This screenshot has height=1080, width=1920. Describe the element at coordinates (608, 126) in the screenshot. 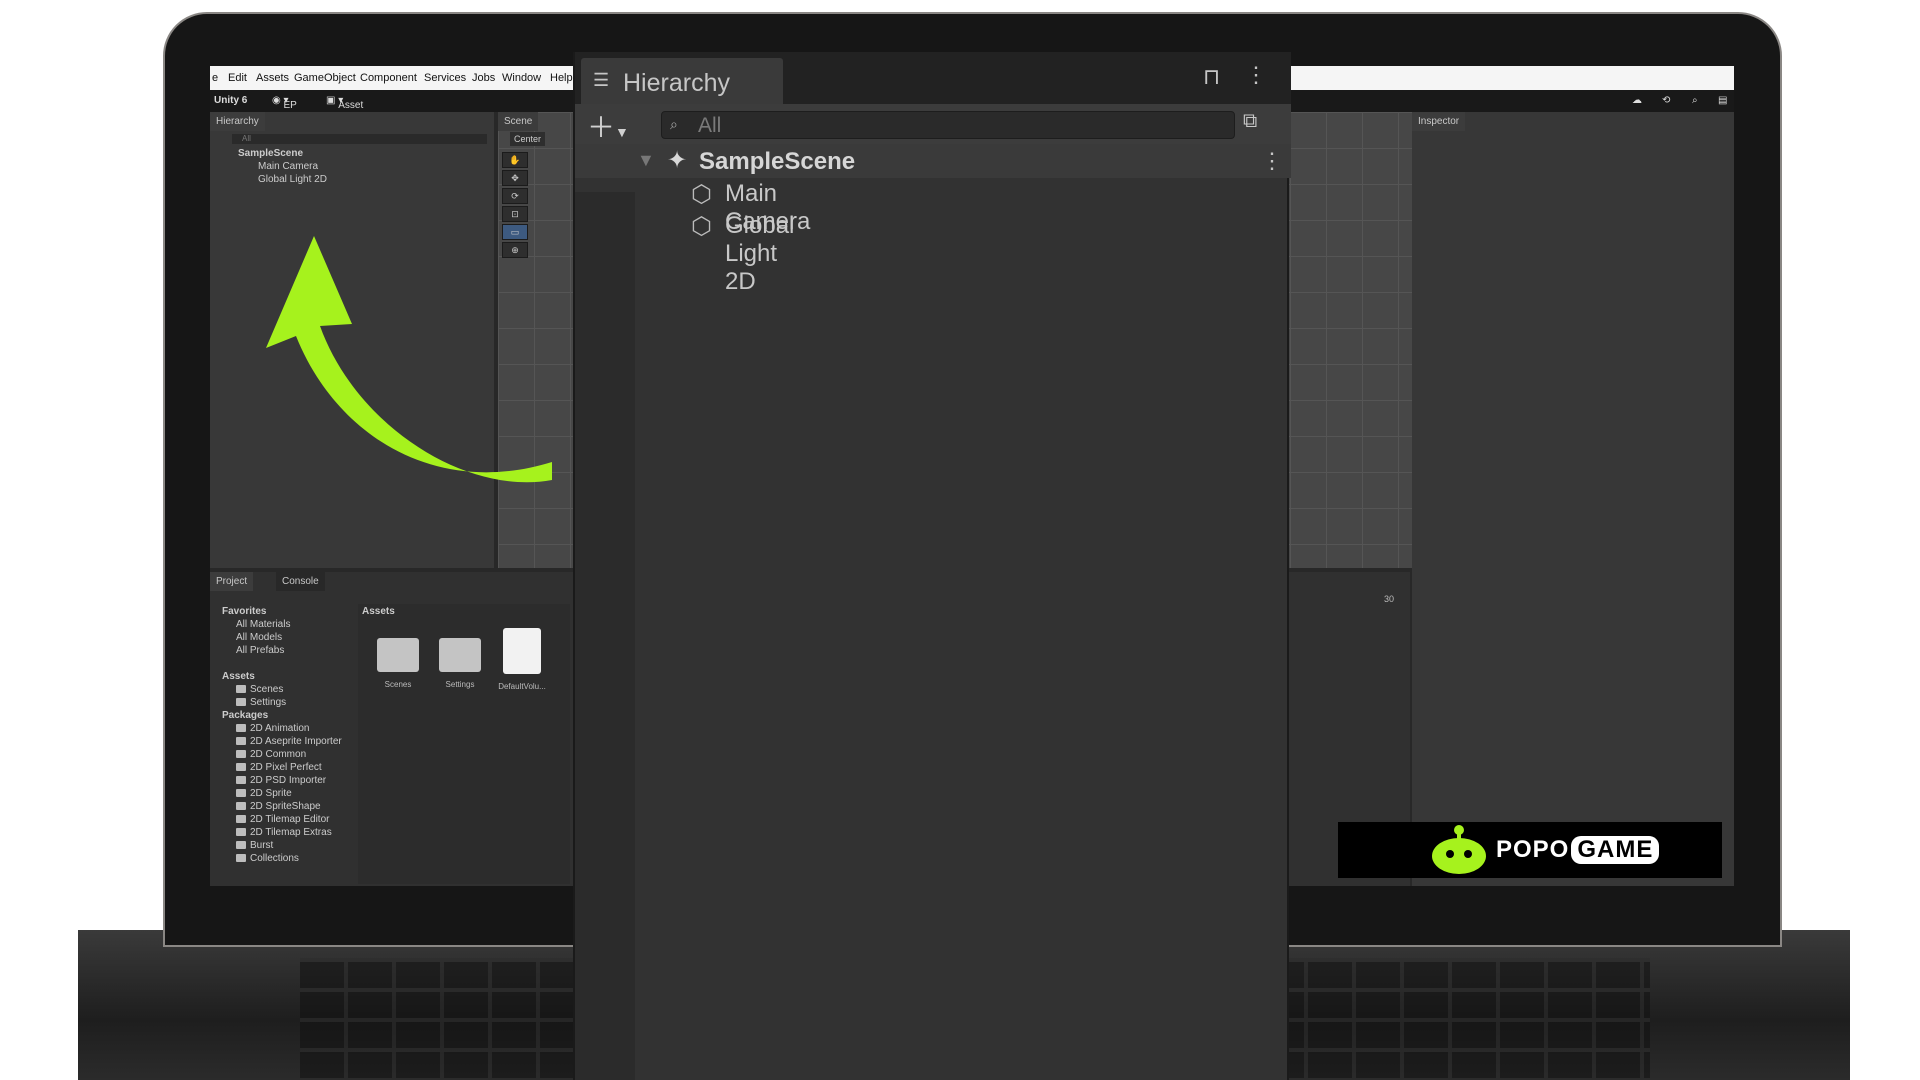

I see `add-object-button: ＋▼` at that location.